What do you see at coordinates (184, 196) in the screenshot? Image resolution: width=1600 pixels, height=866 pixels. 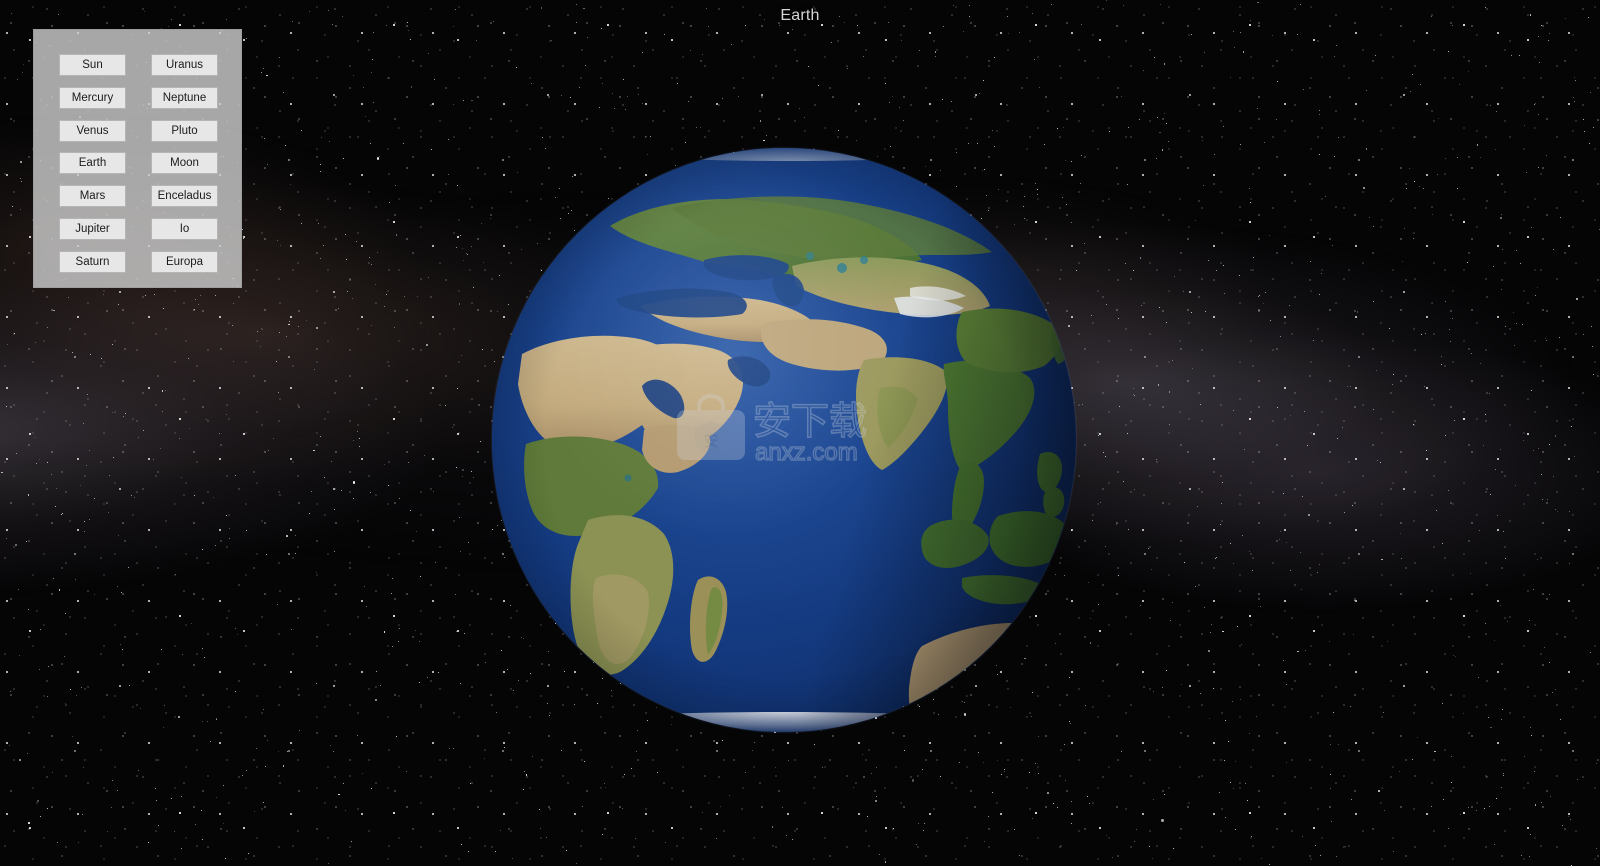 I see `planet-button-enceladus: Enceladus` at bounding box center [184, 196].